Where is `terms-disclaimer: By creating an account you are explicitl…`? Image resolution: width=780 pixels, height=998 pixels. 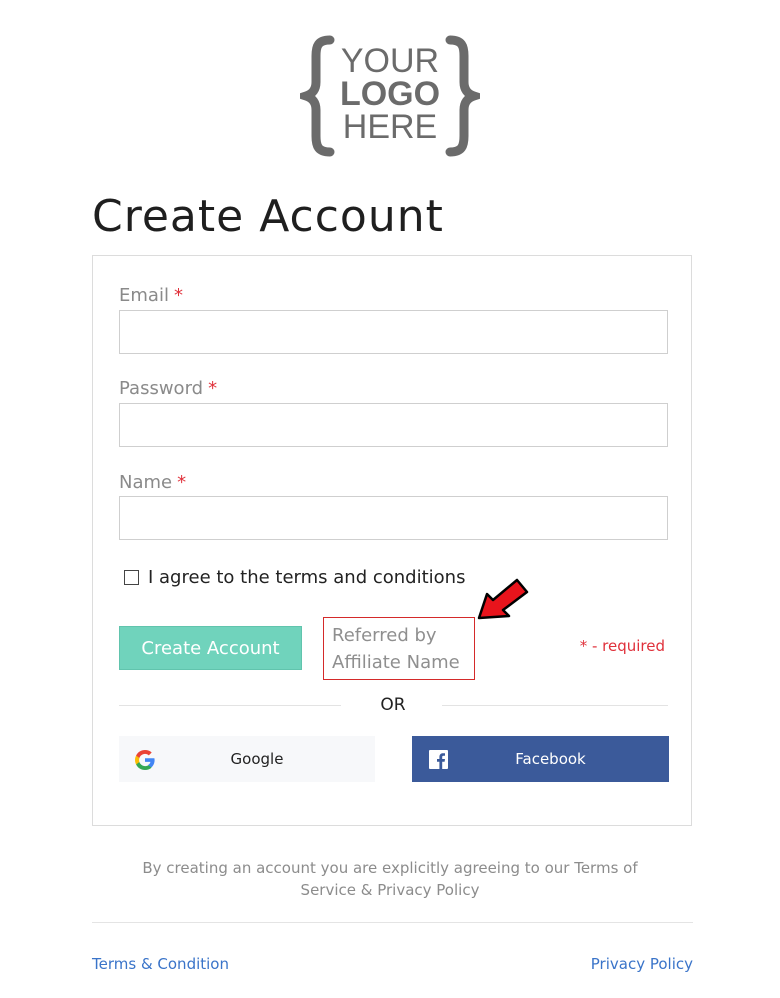
terms-disclaimer: By creating an account you are explicitl… is located at coordinates (390, 879).